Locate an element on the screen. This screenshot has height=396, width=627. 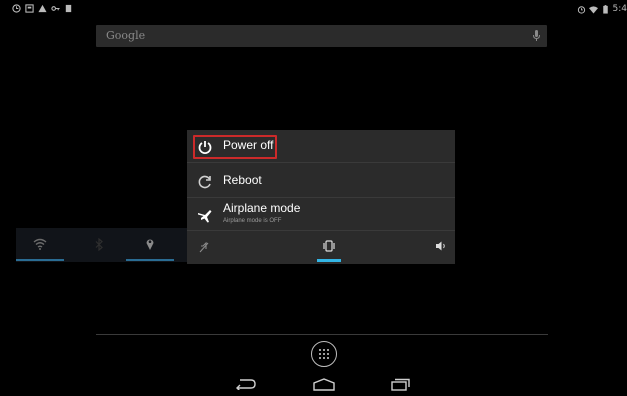
dock-divider is located at coordinates (322, 334).